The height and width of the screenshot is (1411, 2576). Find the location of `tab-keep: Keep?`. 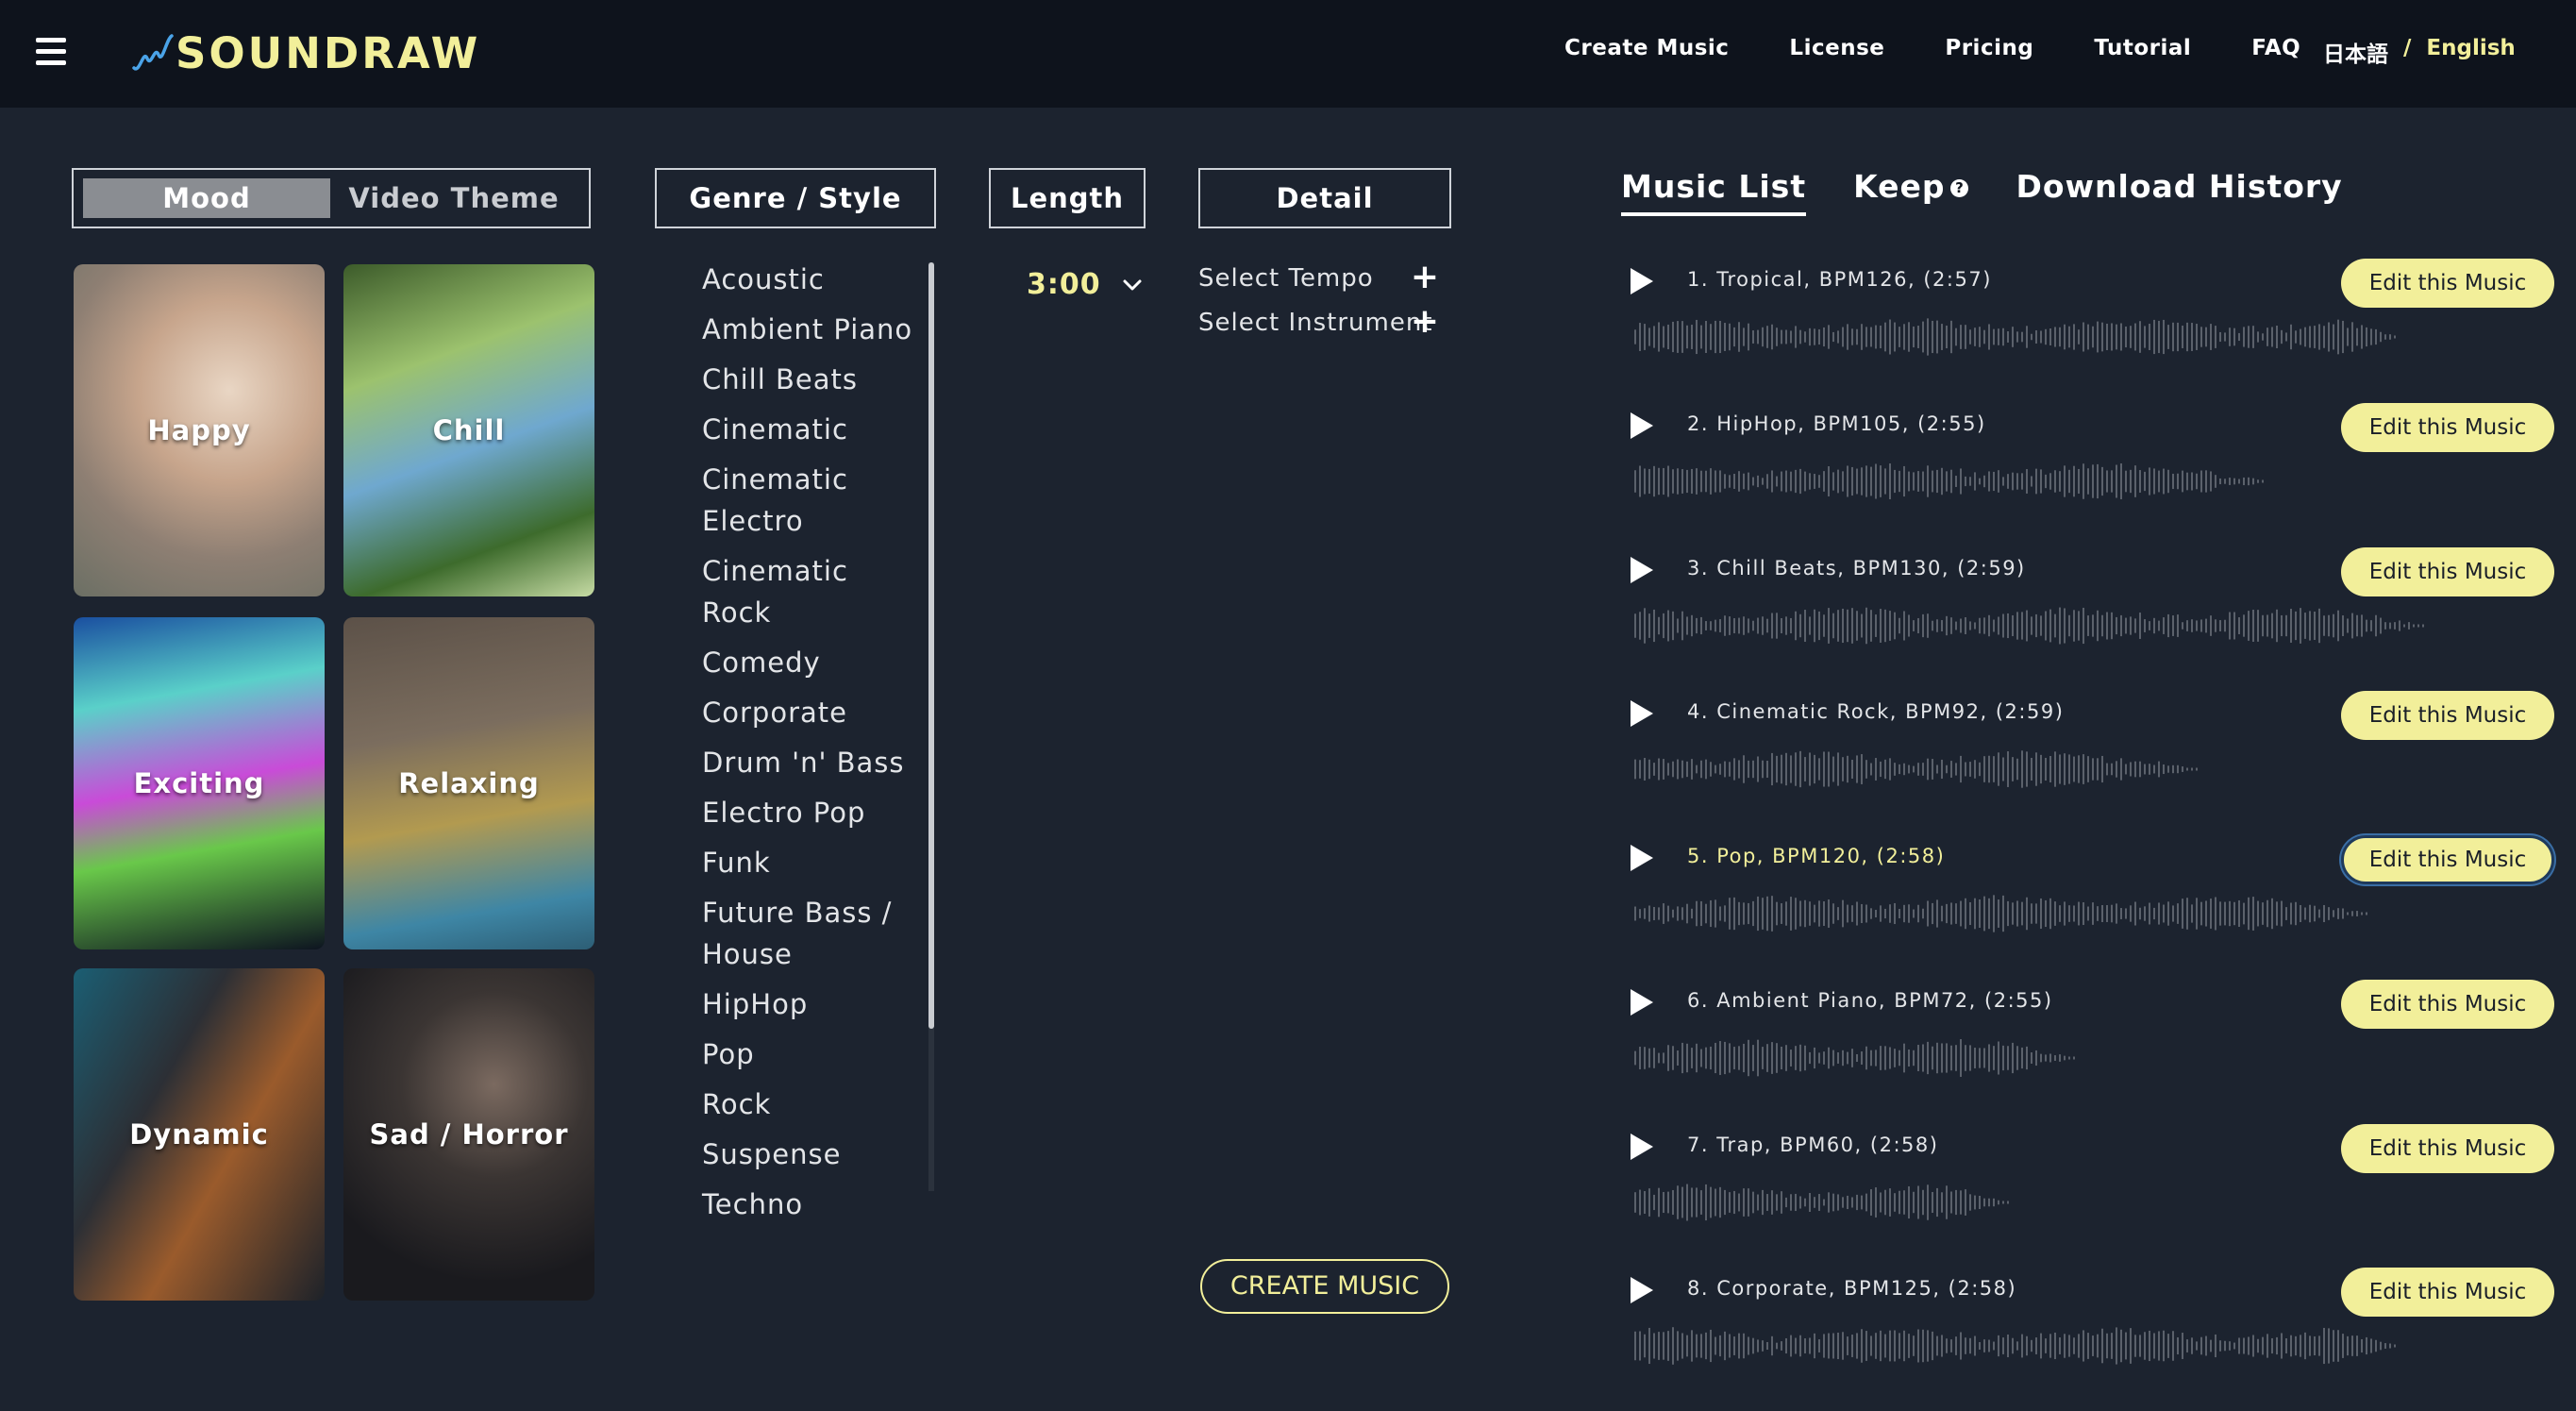

tab-keep: Keep? is located at coordinates (1911, 192).